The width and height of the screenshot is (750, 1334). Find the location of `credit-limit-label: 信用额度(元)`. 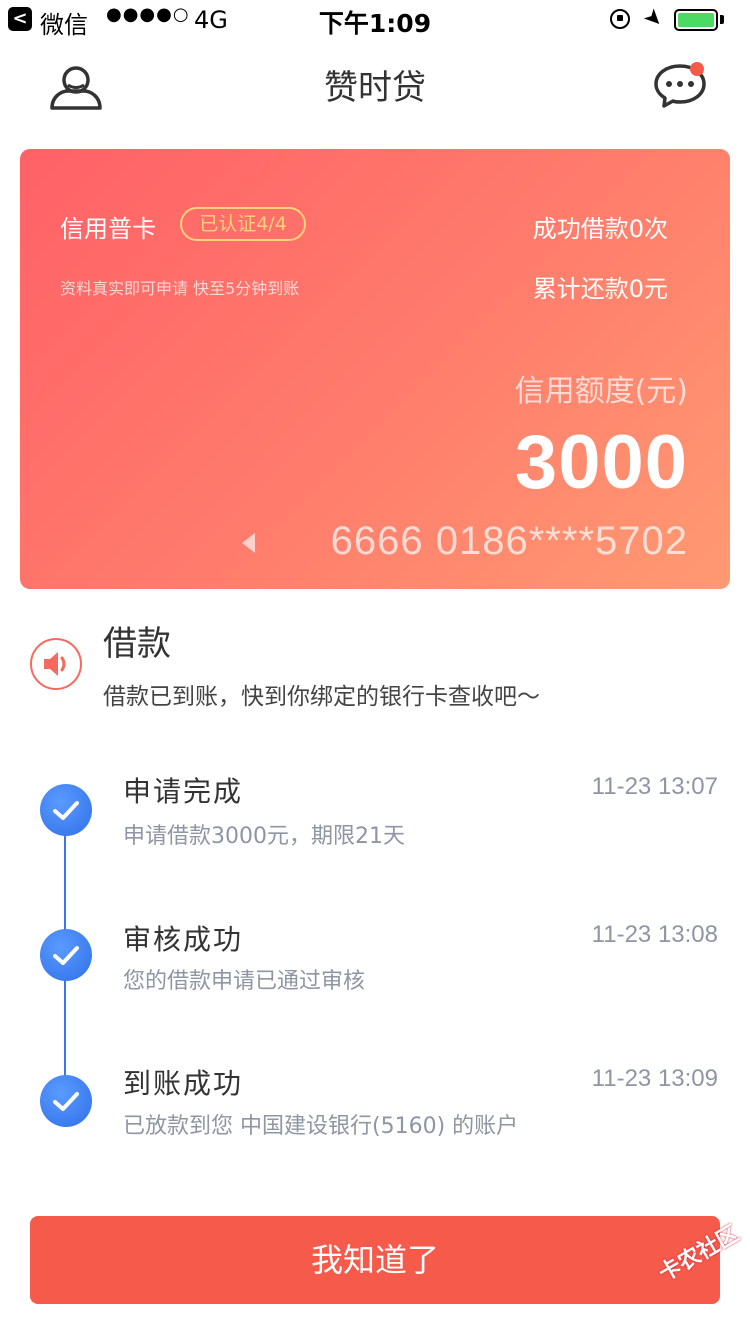

credit-limit-label: 信用额度(元) is located at coordinates (601, 391).